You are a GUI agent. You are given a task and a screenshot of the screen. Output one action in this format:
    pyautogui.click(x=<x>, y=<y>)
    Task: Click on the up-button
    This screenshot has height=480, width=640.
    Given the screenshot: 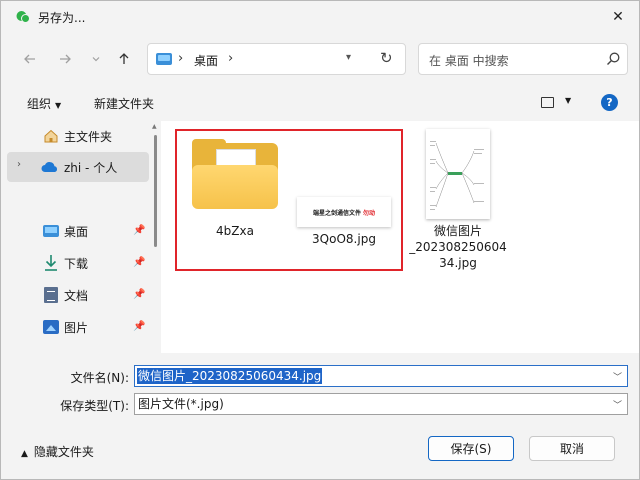 What is the action you would take?
    pyautogui.click(x=124, y=59)
    